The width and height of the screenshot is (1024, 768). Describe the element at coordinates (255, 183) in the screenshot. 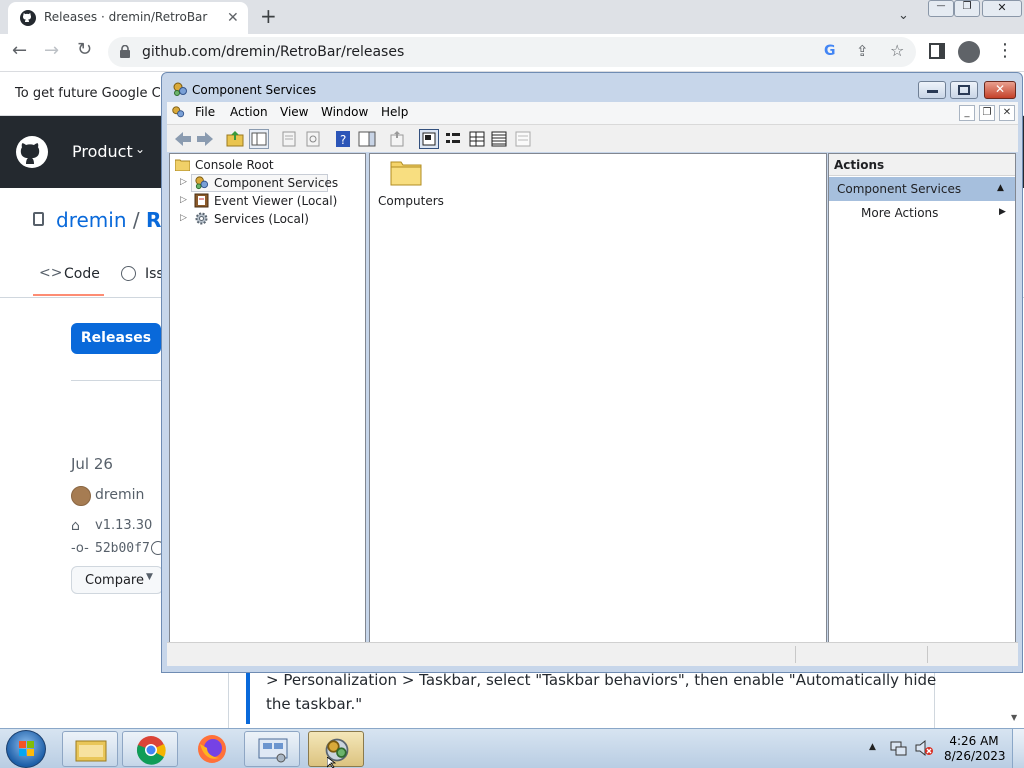

I see `tree-item-component-services: ▷ Component Services` at that location.